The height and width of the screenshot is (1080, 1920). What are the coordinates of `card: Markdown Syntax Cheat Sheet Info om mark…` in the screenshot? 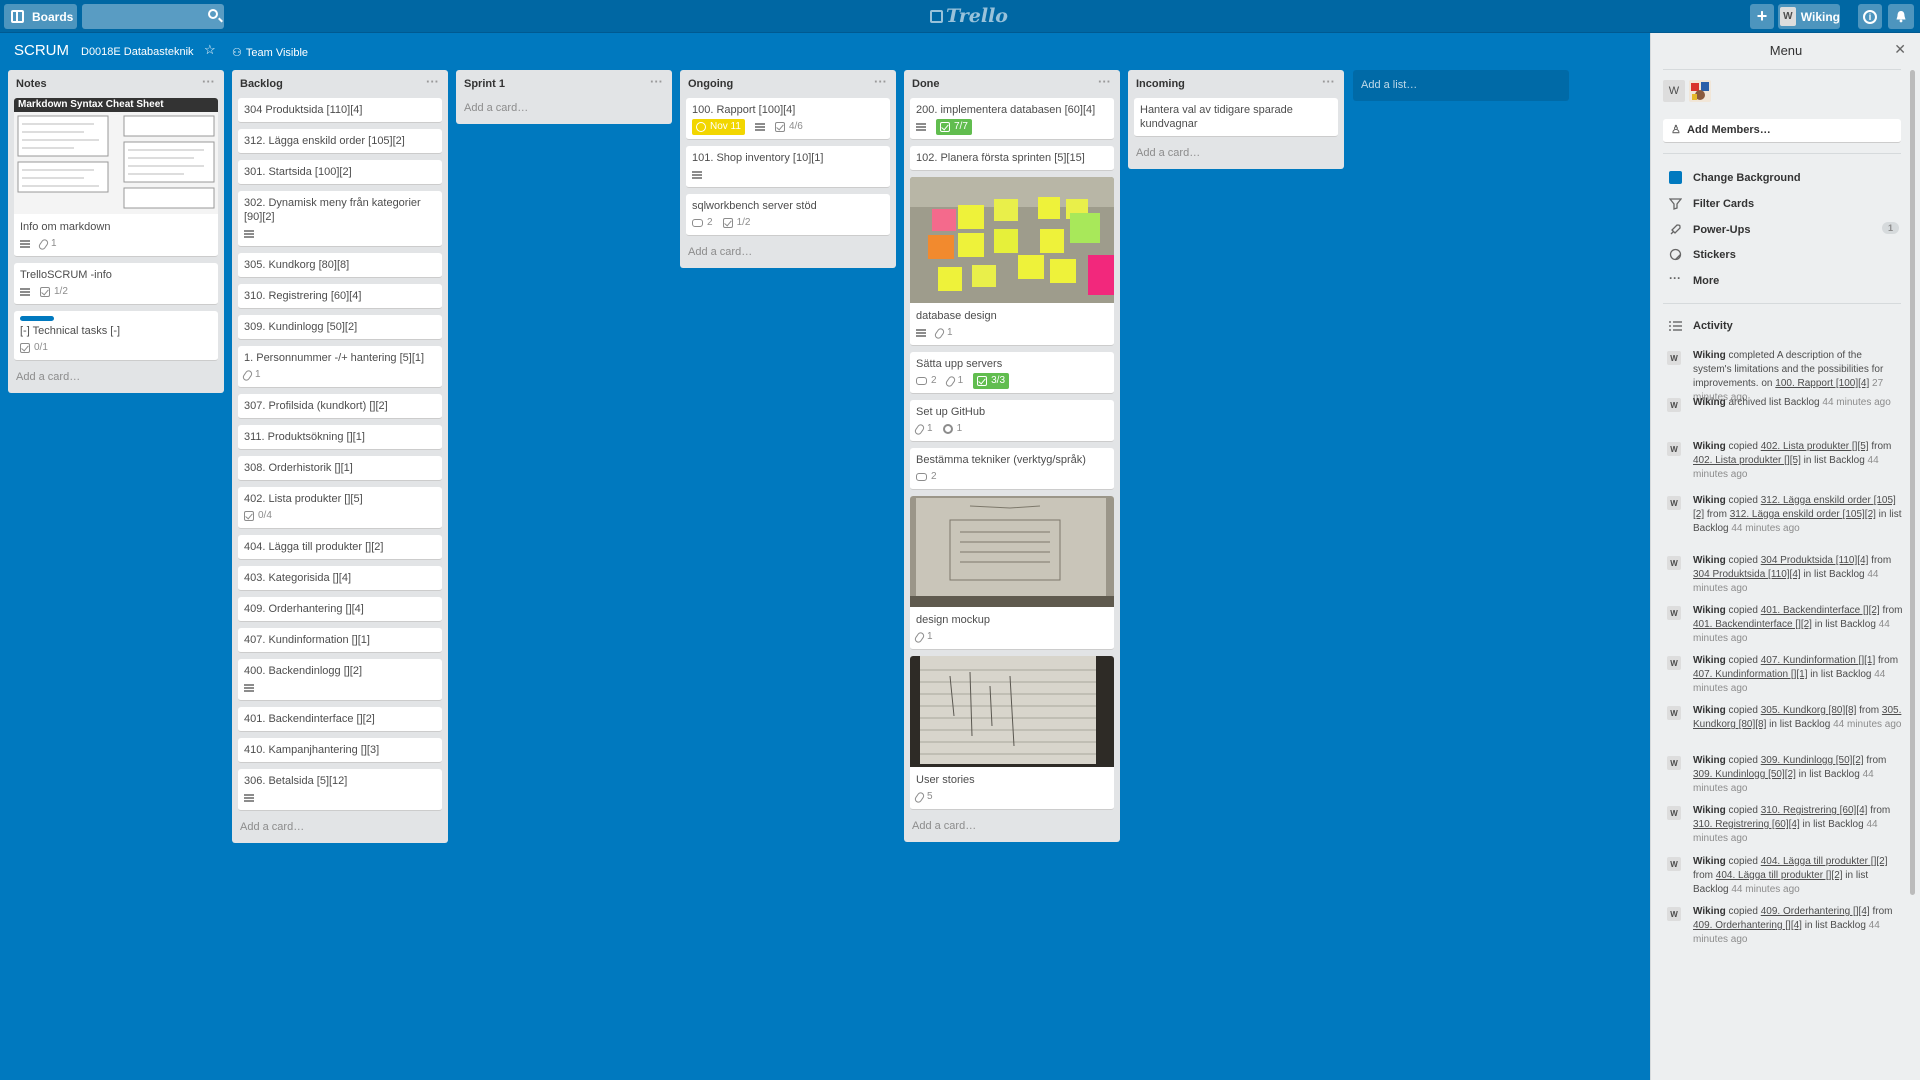 It's located at (116, 177).